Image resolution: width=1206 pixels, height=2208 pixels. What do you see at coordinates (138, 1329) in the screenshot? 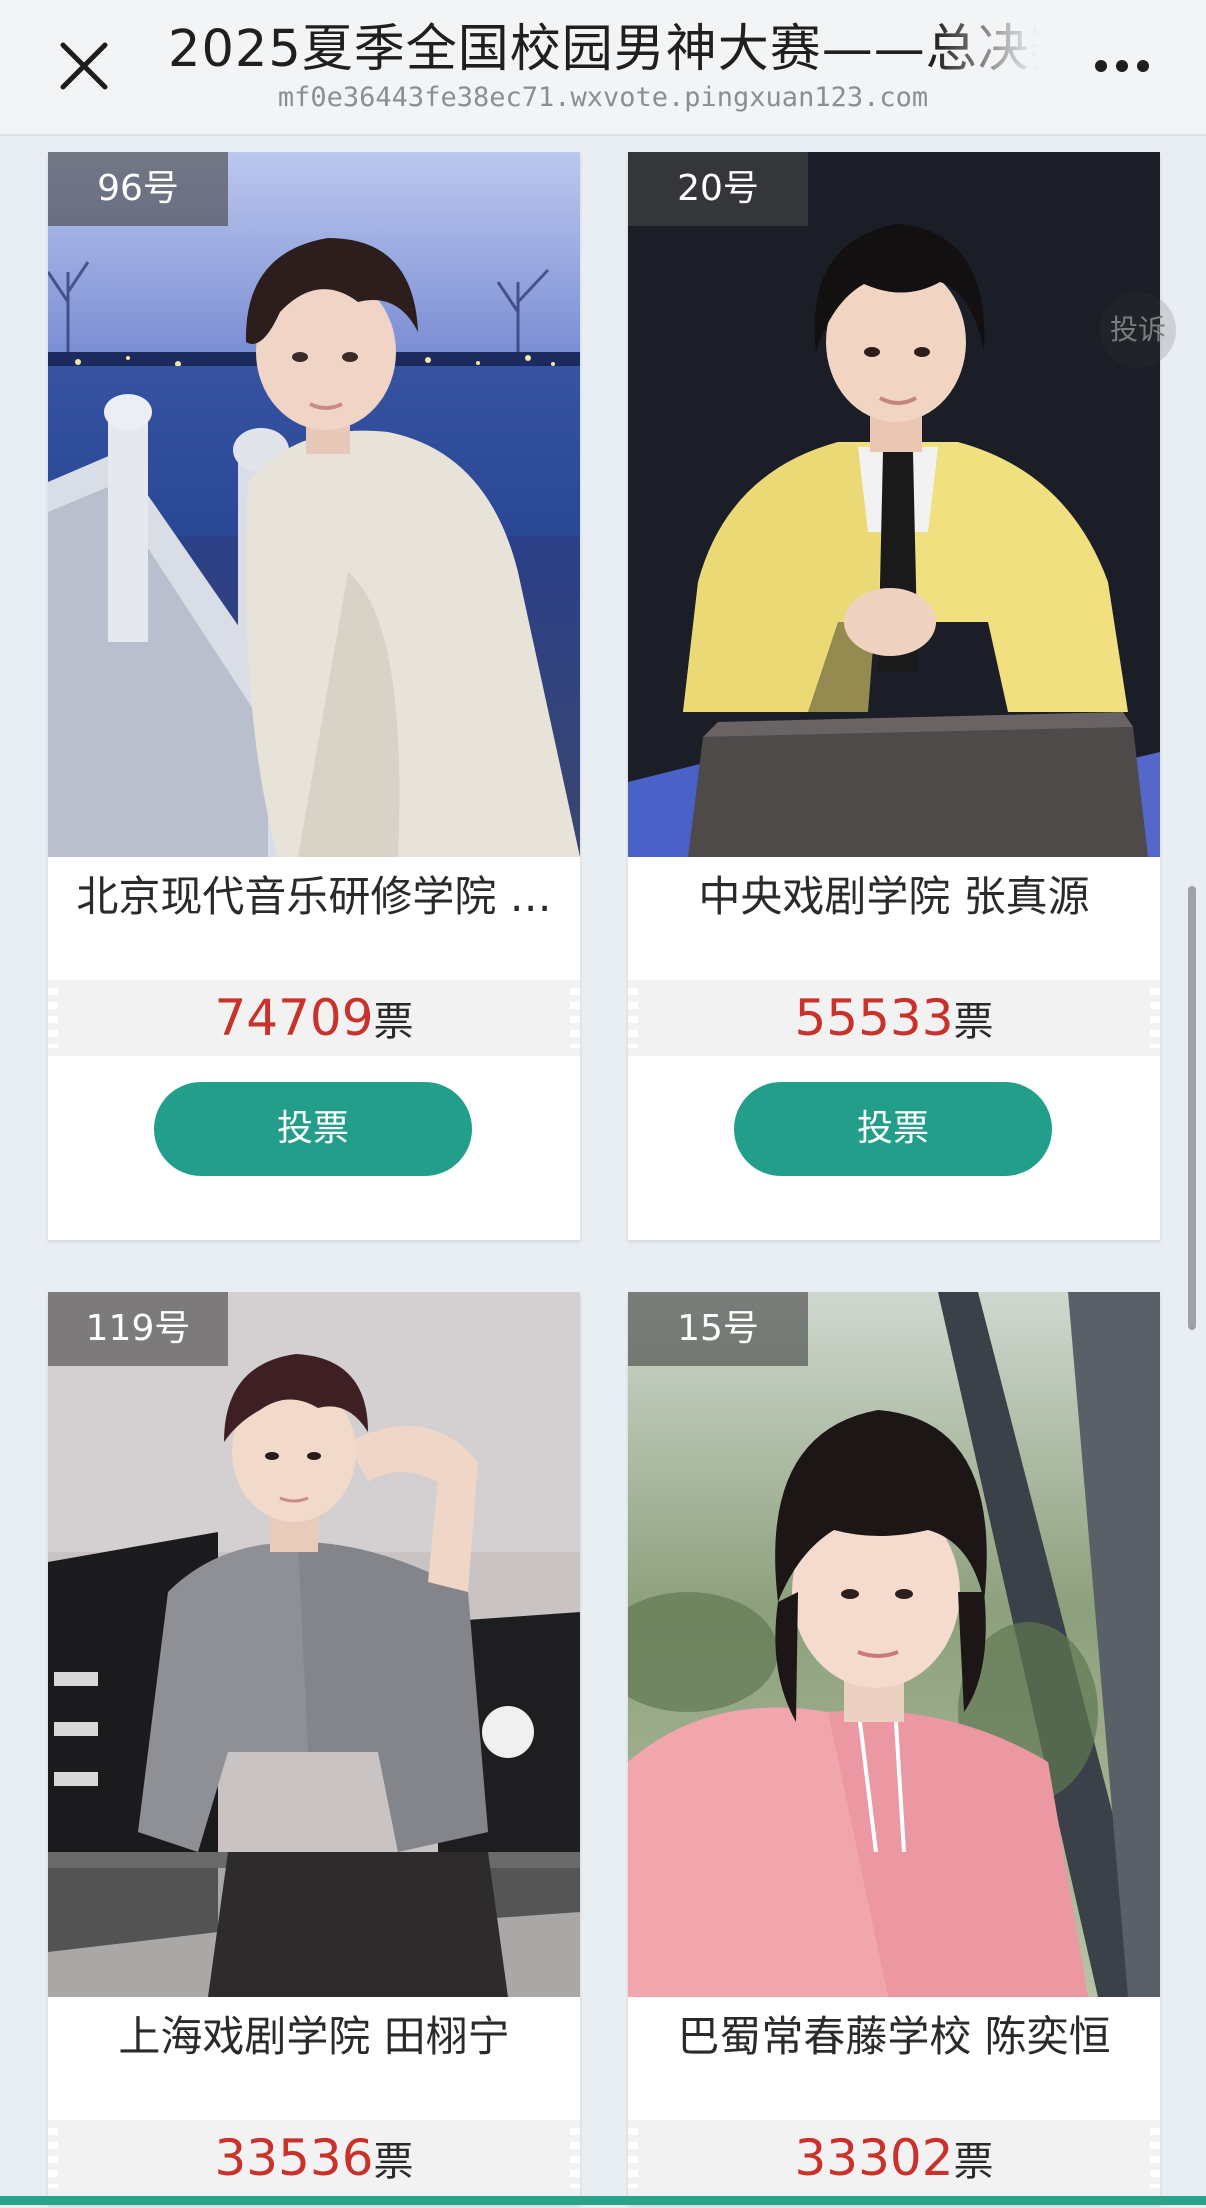
I see `candidate-number-badge: 119号` at bounding box center [138, 1329].